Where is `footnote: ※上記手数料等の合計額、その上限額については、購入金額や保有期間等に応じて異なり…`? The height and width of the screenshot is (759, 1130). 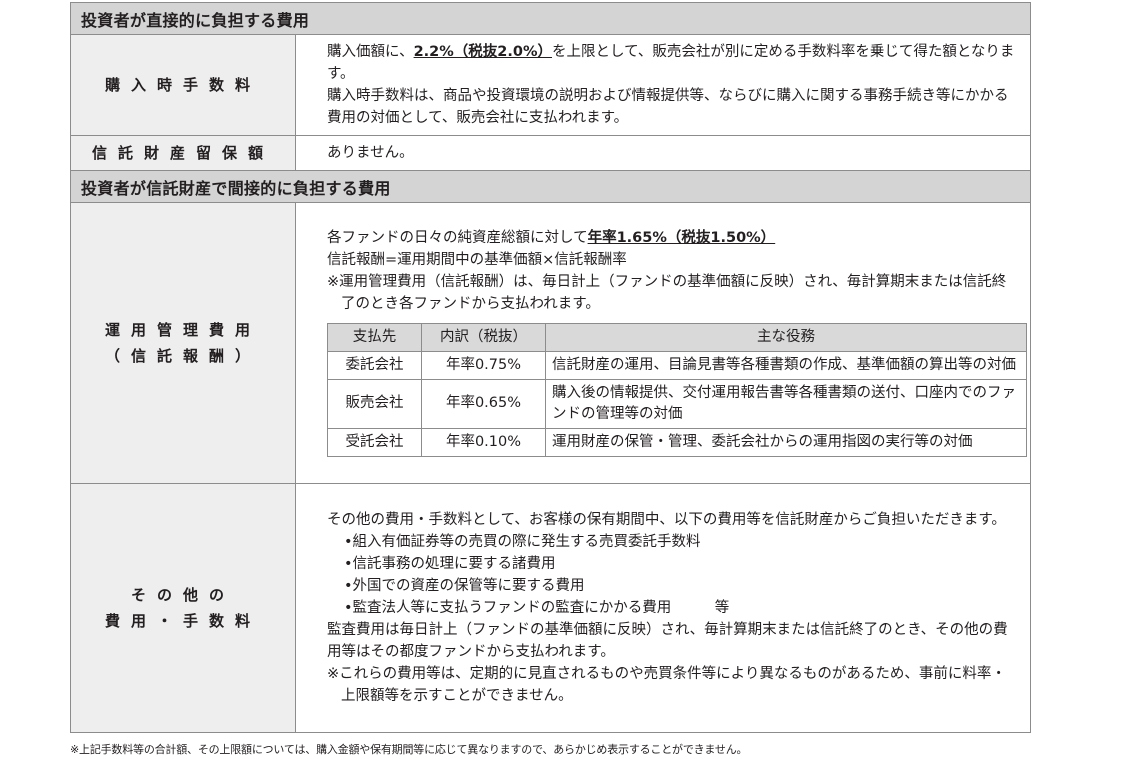 footnote: ※上記手数料等の合計額、その上限額については、購入金額や保有期間等に応じて異なり… is located at coordinates (409, 749).